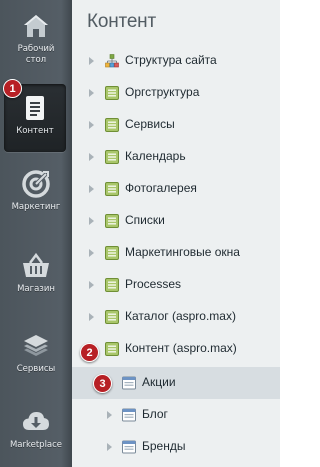 This screenshot has width=320, height=467. I want to click on tree-item-services: Сервисы, so click(176, 125).